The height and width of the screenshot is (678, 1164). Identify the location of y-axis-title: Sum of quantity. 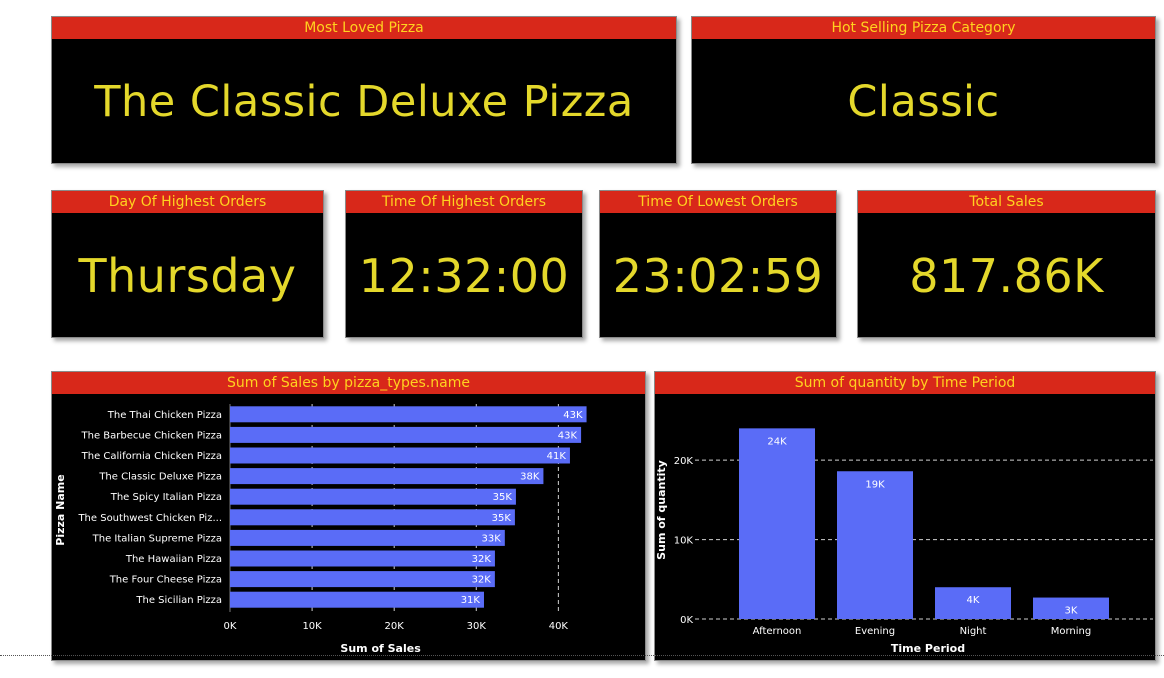
(661, 510).